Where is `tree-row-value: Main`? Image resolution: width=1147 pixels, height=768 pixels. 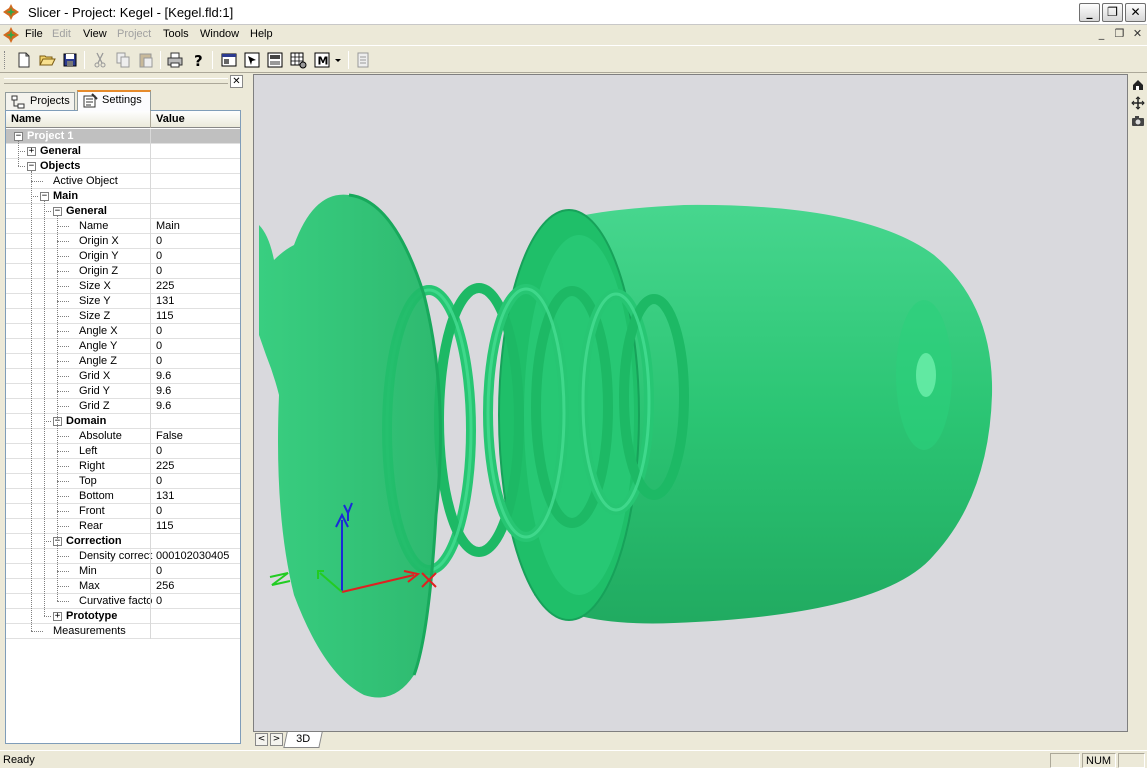
tree-row-value: Main is located at coordinates (198, 226).